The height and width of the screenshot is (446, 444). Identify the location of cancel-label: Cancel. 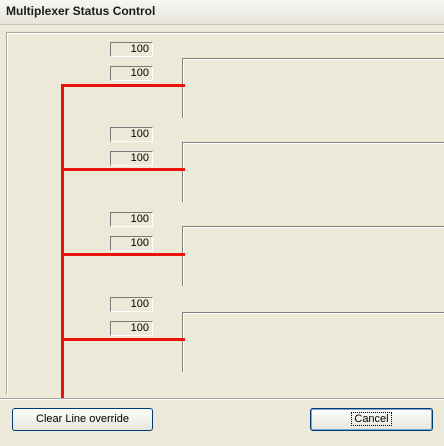
(371, 419).